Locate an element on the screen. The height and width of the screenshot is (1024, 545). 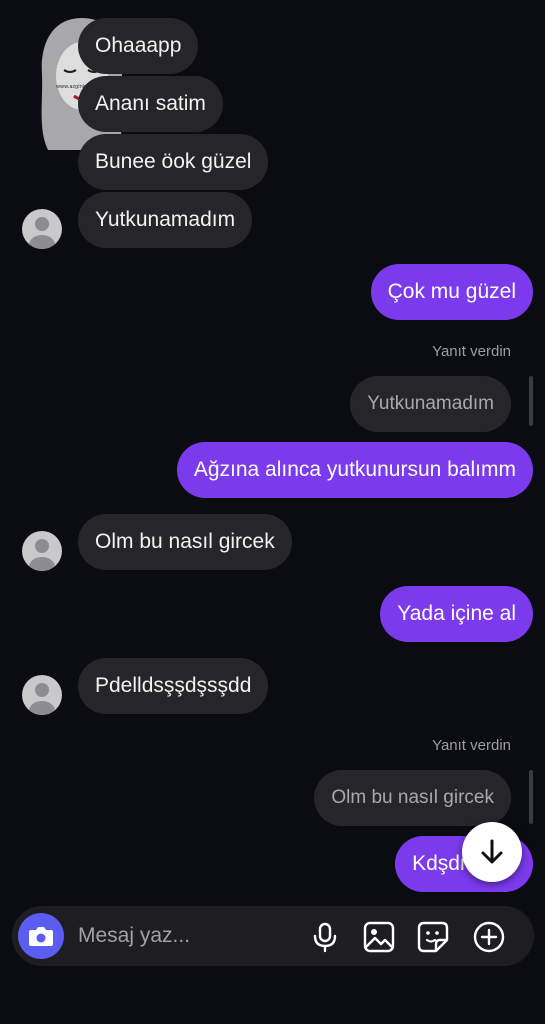
outgoing-message: Ağzına alınca yutkunursun balımm is located at coordinates (354, 470).